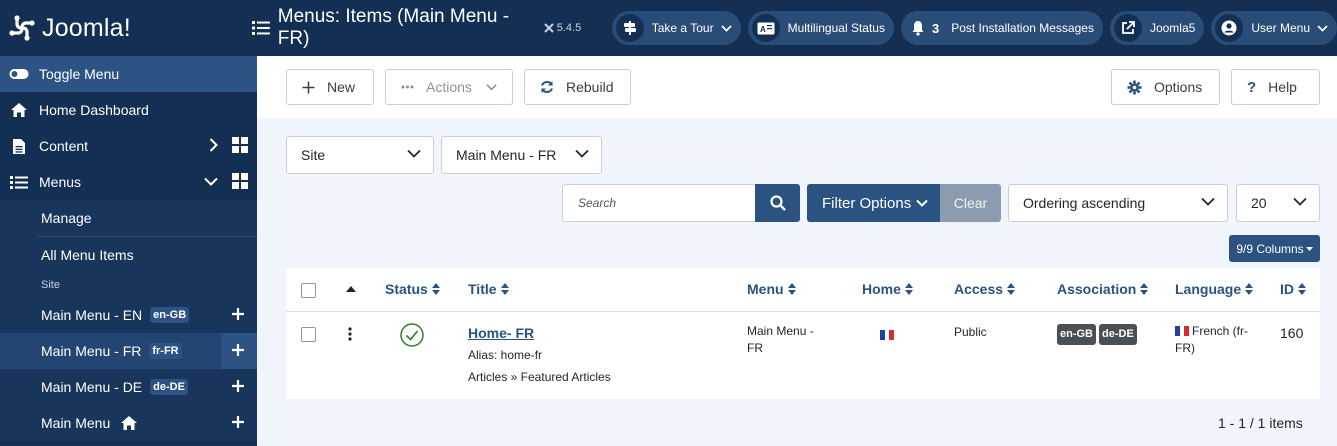 The height and width of the screenshot is (446, 1337). What do you see at coordinates (1178, 87) in the screenshot?
I see `options-label: Options` at bounding box center [1178, 87].